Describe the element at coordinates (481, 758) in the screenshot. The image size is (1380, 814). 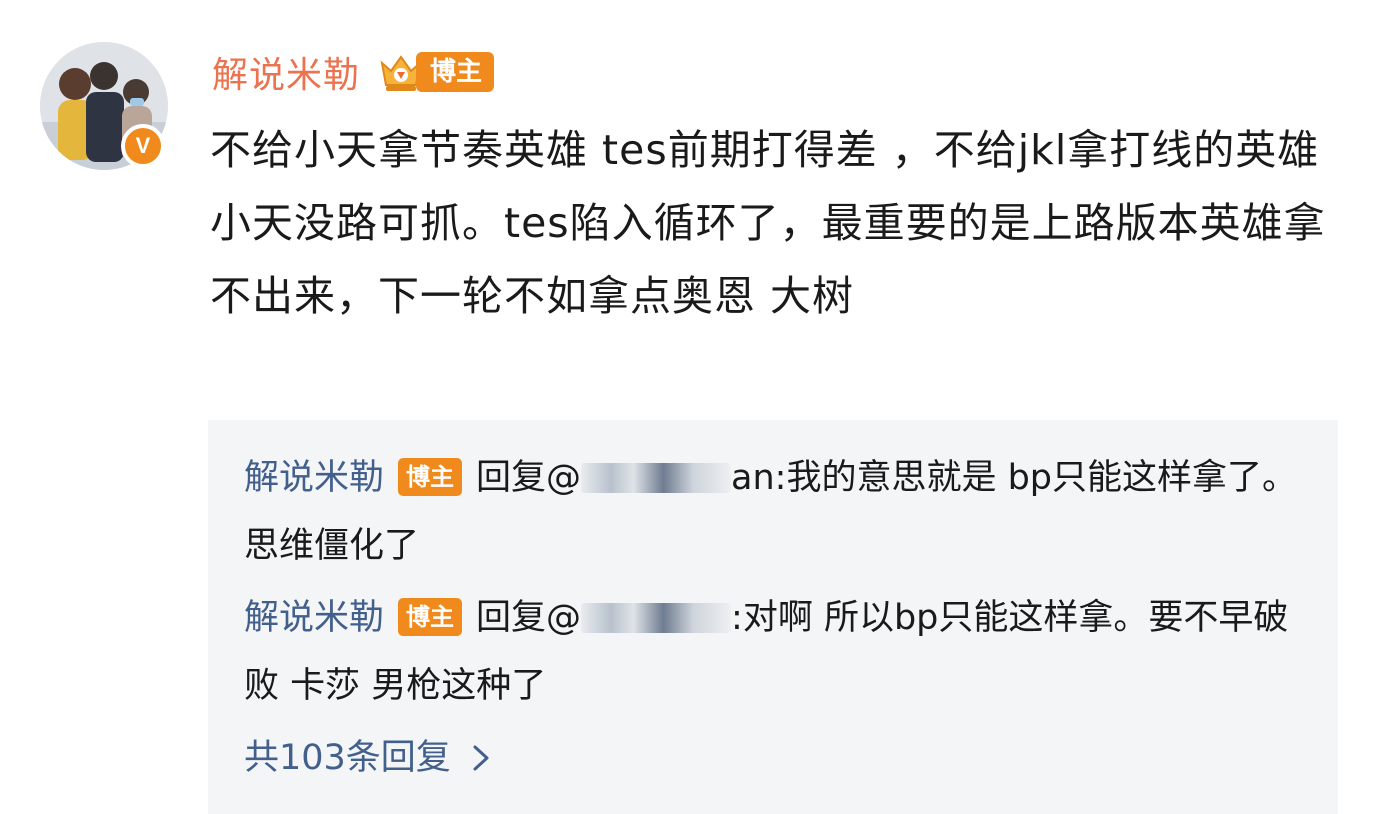
I see `chevron-right-icon` at that location.